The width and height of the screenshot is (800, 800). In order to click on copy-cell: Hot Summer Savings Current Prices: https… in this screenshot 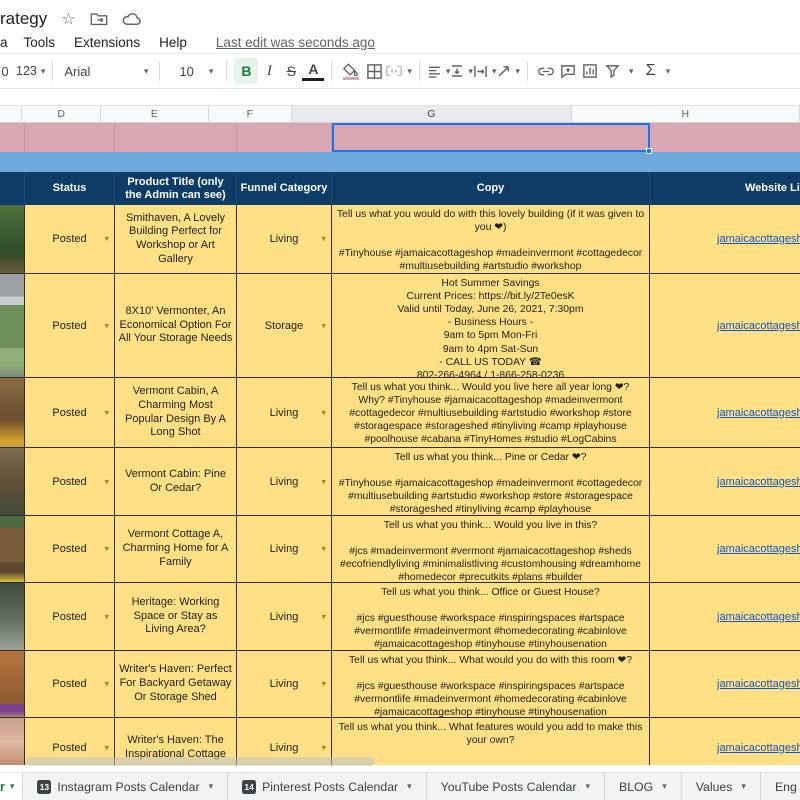, I will do `click(491, 326)`.